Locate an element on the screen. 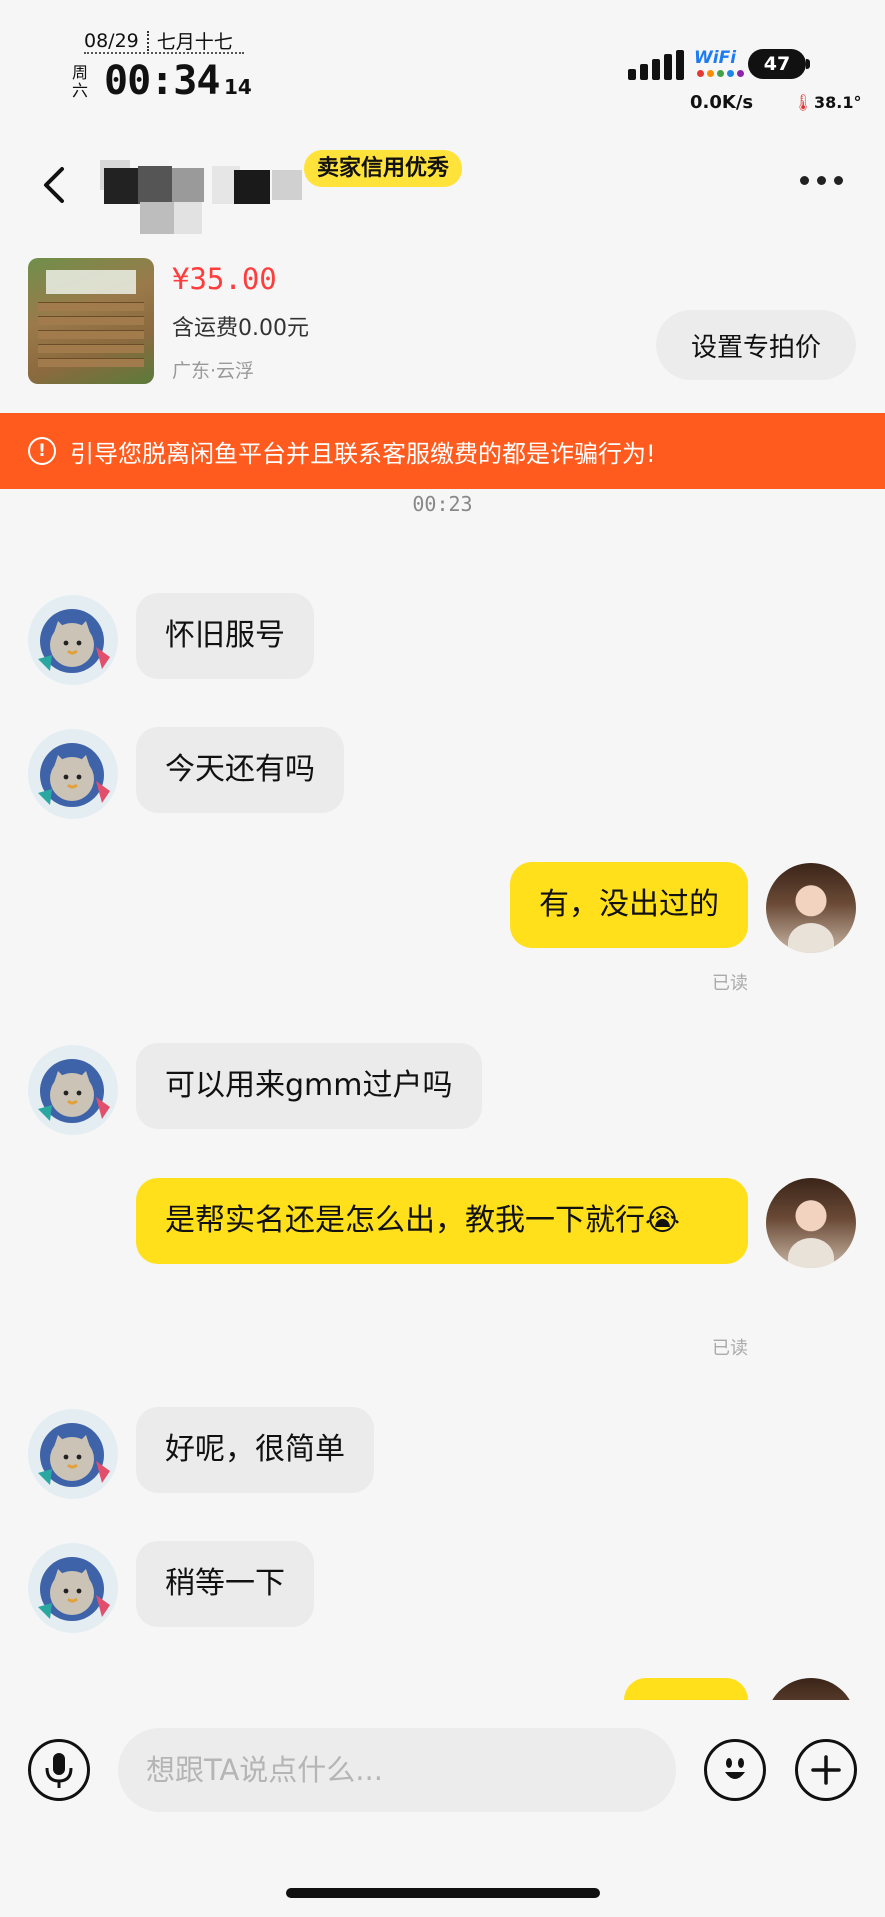  message-bubble: 是帮实名还是怎么出，教我一下就行😭 is located at coordinates (442, 1221).